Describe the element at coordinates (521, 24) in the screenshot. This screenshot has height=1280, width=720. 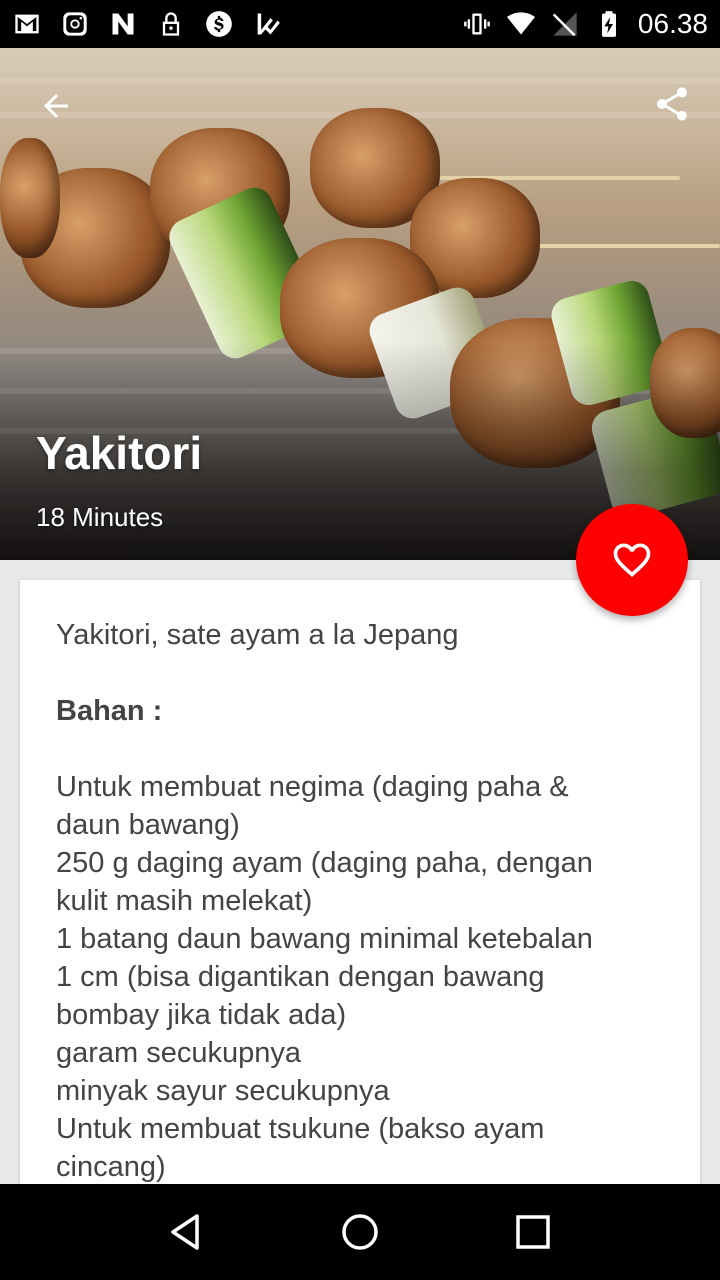
I see `wifi-icon` at that location.